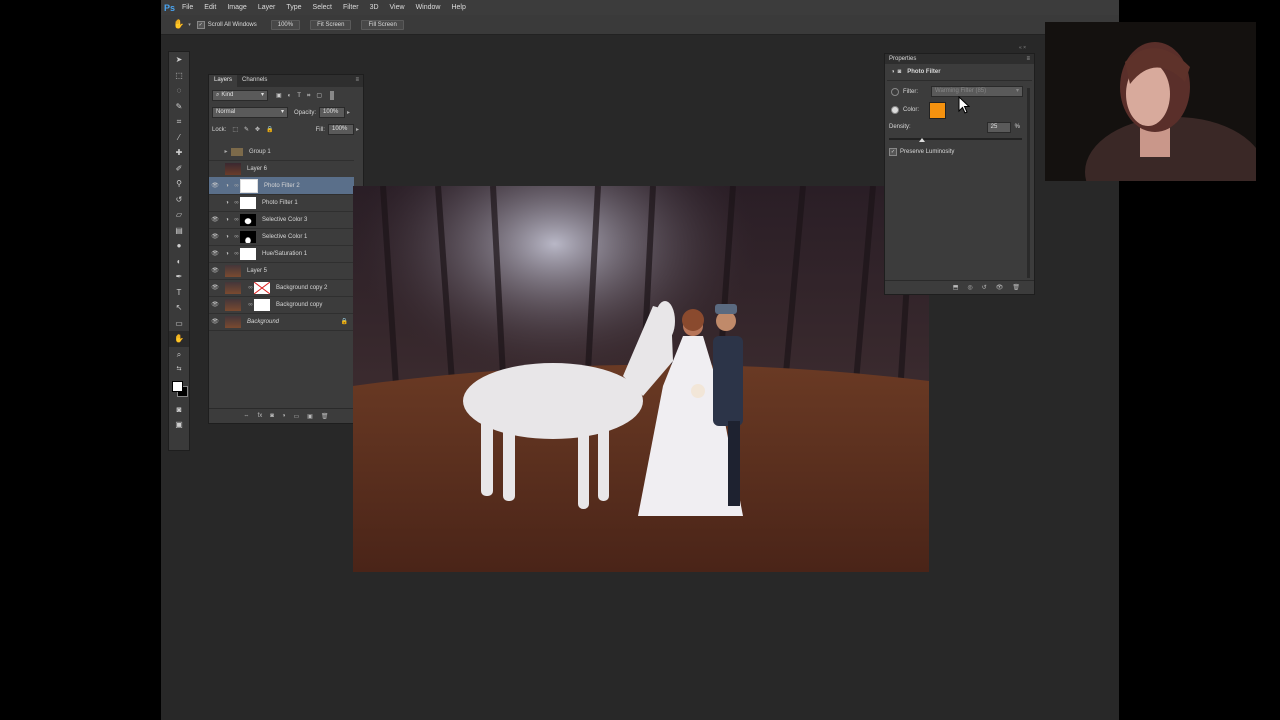 The width and height of the screenshot is (1280, 720). I want to click on eraser-tool-icon: ▱, so click(179, 215).